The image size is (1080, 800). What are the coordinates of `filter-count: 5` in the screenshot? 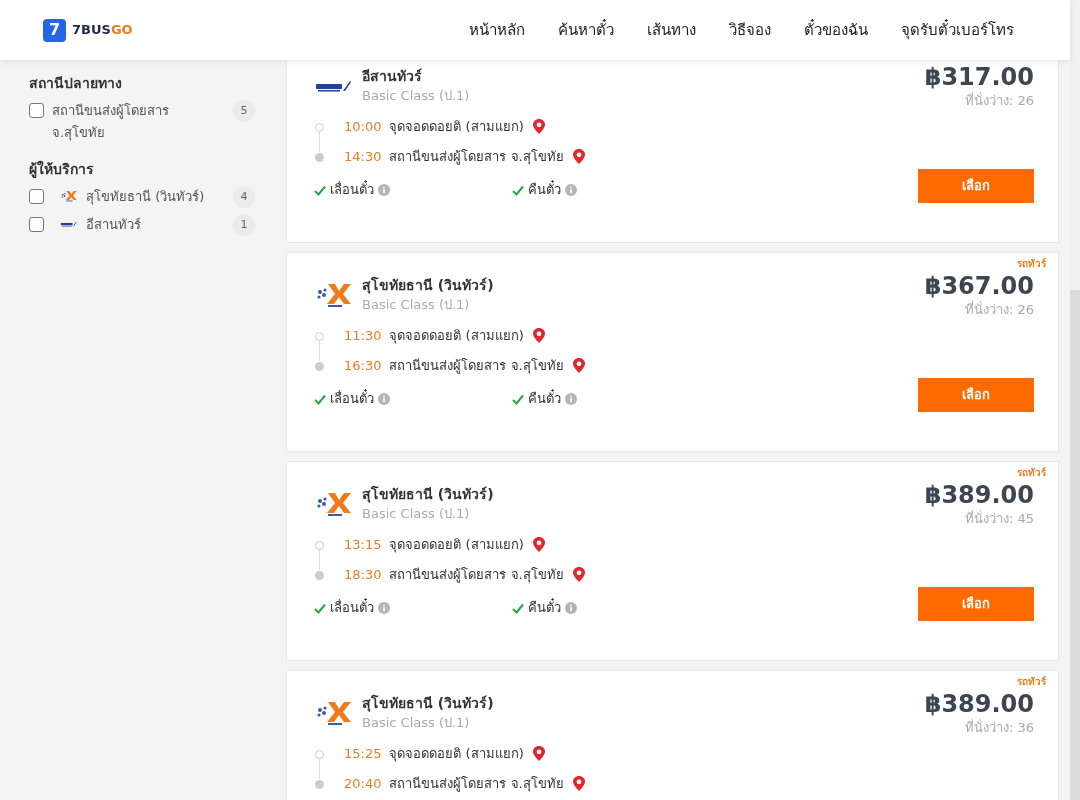 It's located at (244, 111).